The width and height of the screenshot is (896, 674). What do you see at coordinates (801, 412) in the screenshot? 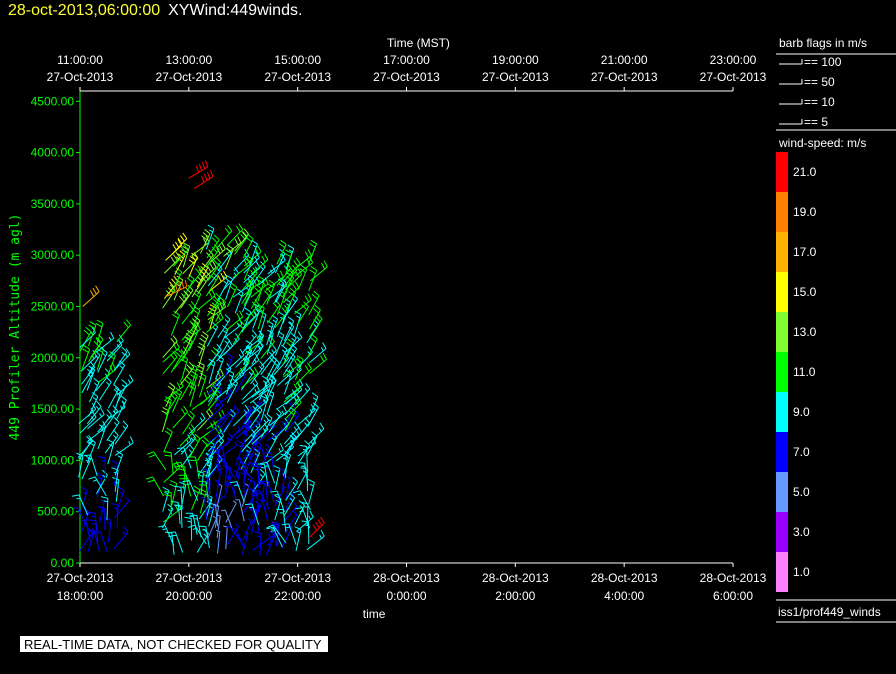
I see `legend-color-label: 9.0` at bounding box center [801, 412].